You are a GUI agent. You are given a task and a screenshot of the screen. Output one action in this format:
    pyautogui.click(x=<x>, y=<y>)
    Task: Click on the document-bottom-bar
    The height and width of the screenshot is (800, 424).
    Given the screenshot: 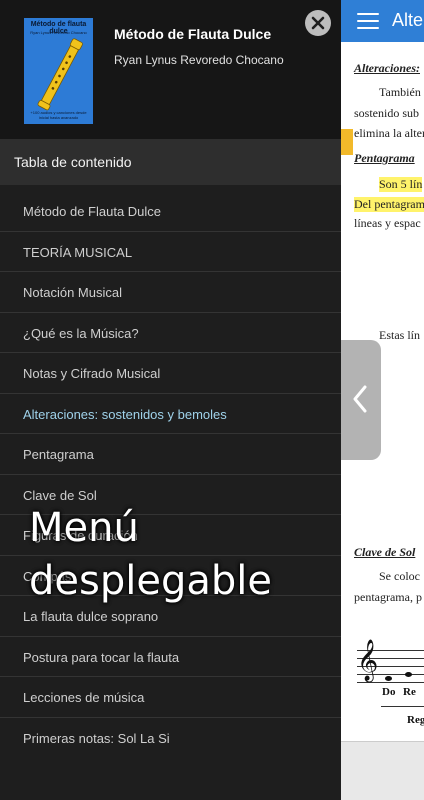 What is the action you would take?
    pyautogui.click(x=382, y=770)
    